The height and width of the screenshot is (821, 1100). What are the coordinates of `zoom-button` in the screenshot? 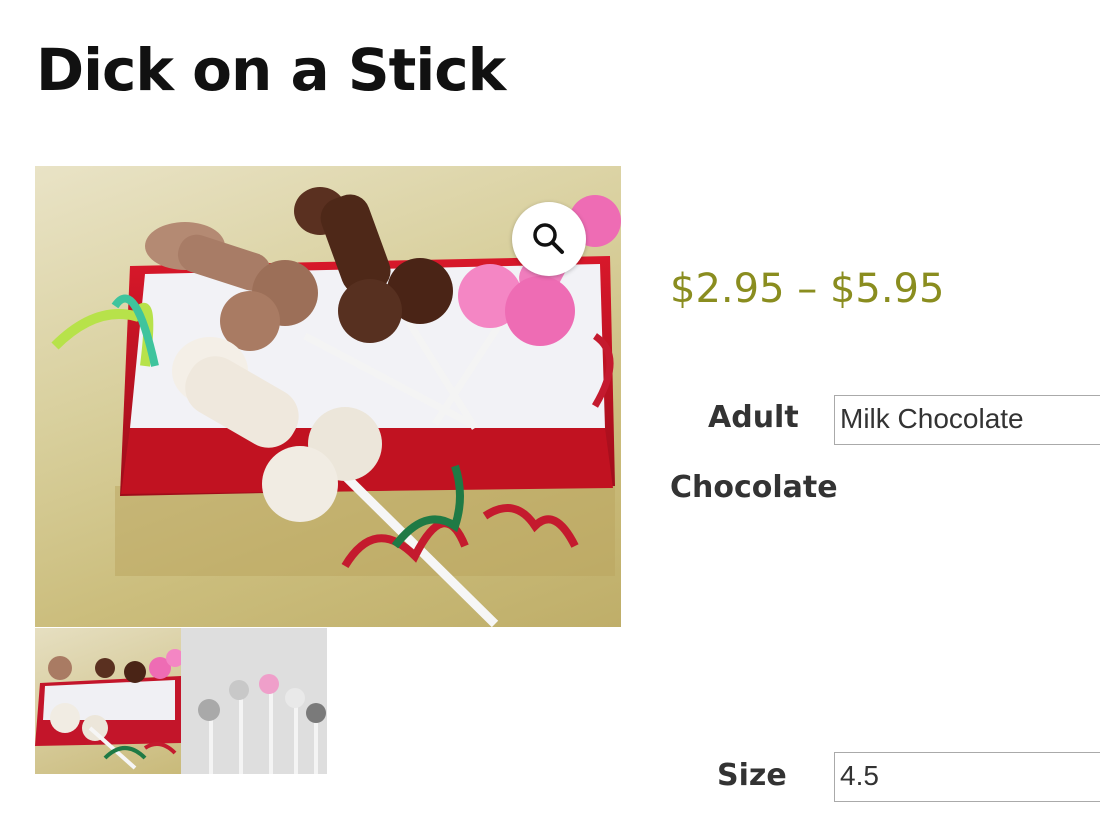 It's located at (549, 239).